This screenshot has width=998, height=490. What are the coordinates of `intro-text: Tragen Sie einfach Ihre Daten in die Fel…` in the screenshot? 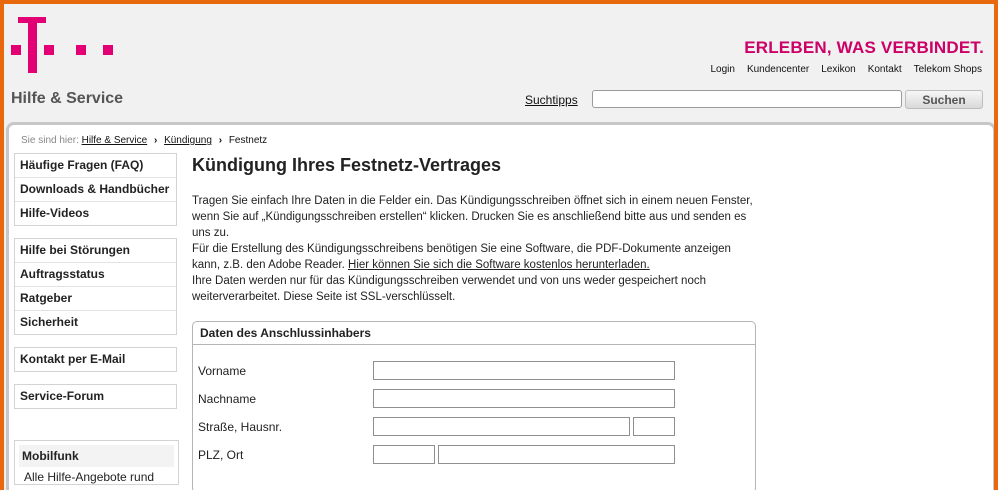 It's located at (475, 249).